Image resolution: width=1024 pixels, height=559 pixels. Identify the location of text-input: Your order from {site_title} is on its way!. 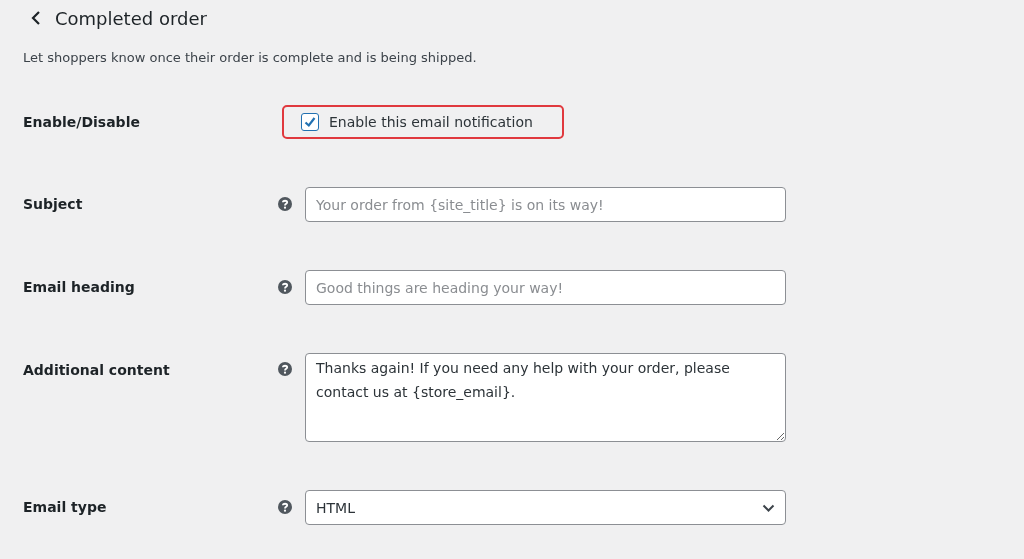
(545, 204).